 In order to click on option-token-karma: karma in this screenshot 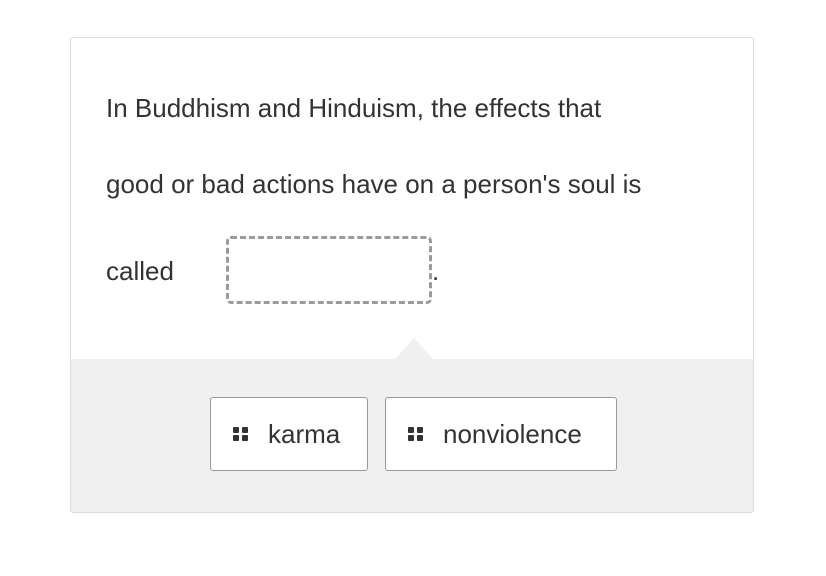, I will do `click(289, 434)`.